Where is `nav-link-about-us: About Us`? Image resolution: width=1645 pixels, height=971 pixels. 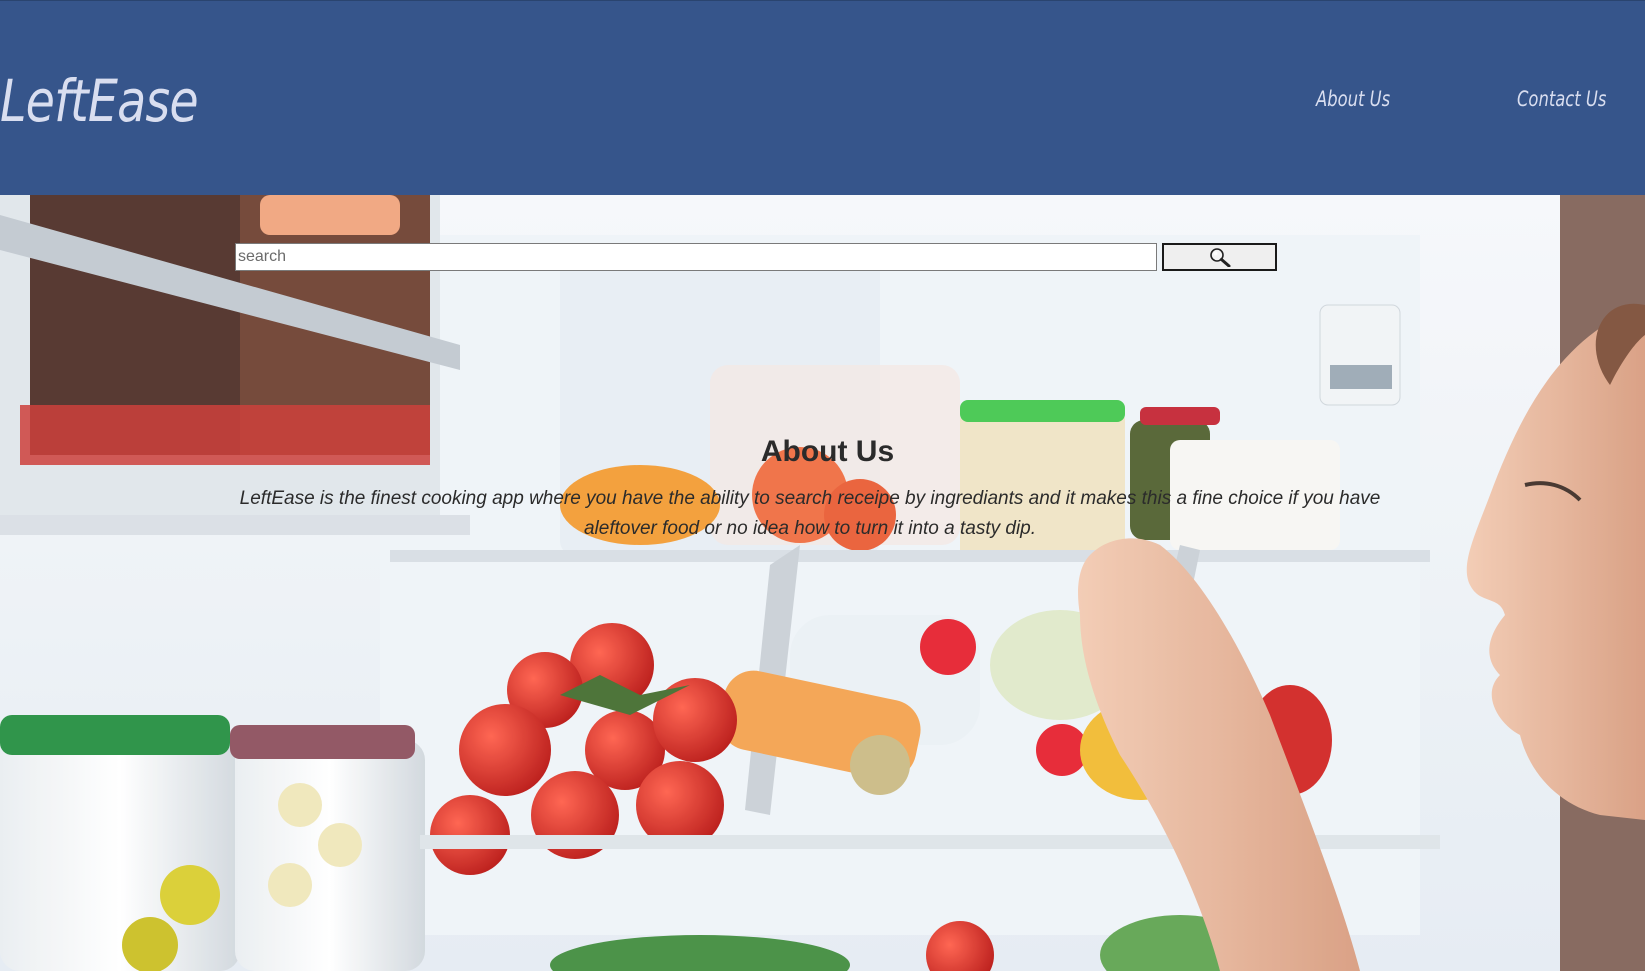
nav-link-about-us: About Us is located at coordinates (1353, 99).